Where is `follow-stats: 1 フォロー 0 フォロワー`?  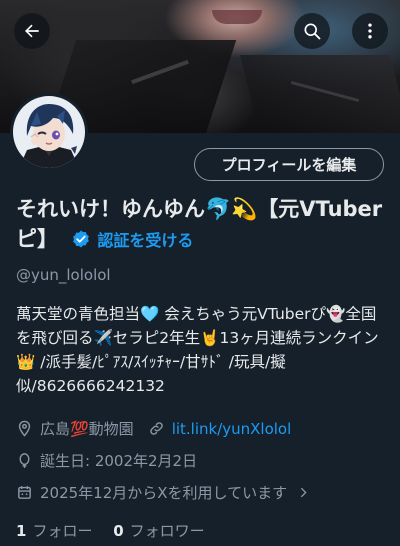 follow-stats: 1 フォロー 0 フォロワー is located at coordinates (110, 530).